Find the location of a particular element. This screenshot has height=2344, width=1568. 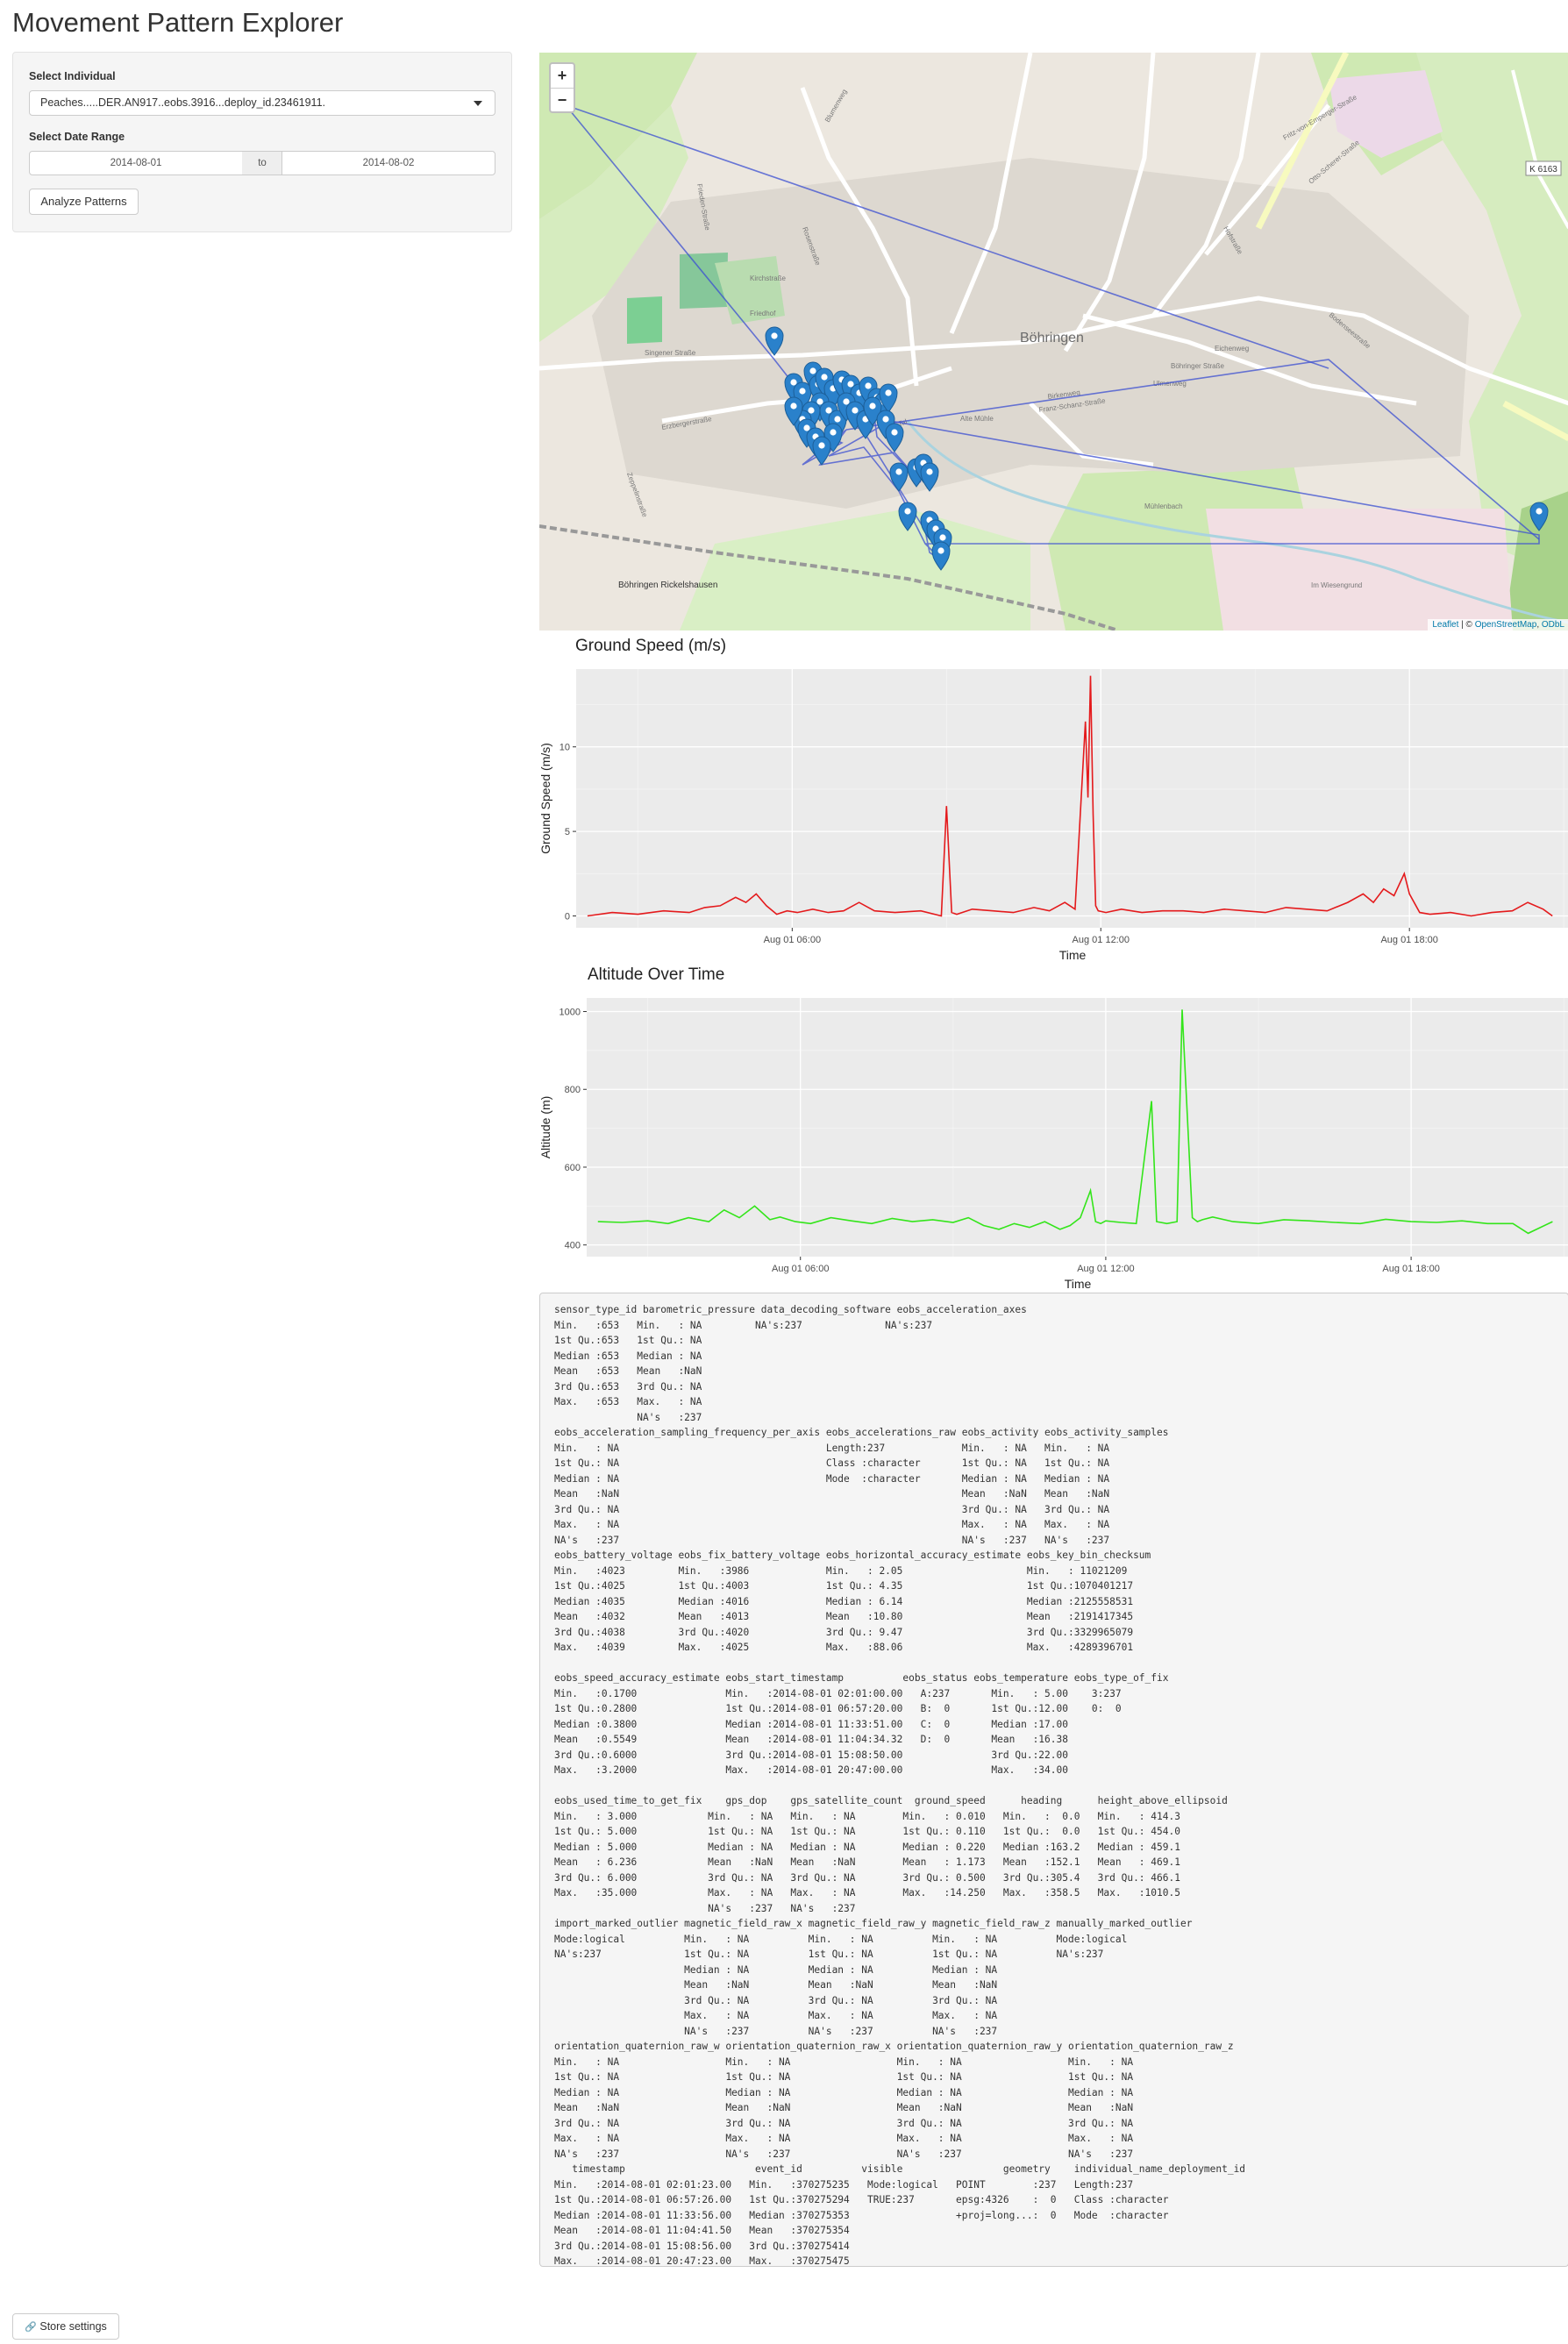

street-label: Alte Mühle is located at coordinates (977, 419).